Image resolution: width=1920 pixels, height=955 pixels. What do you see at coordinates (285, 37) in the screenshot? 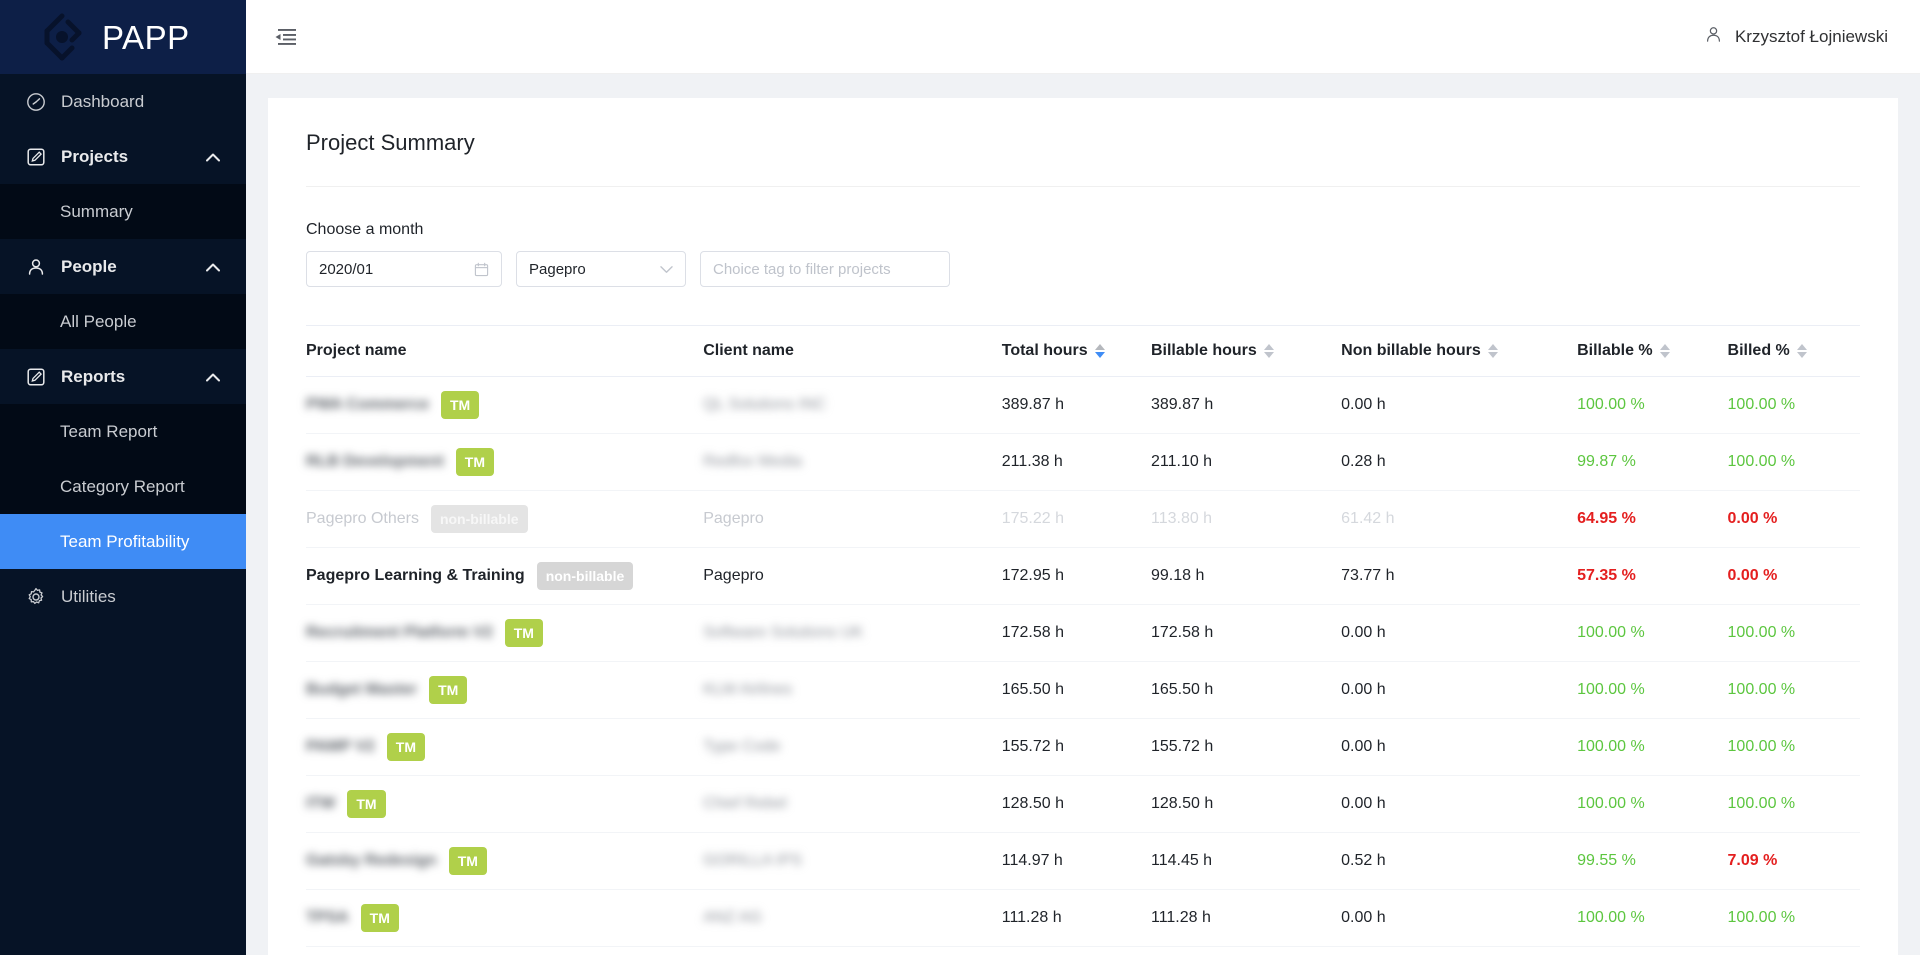
I see `menu-fold-icon` at bounding box center [285, 37].